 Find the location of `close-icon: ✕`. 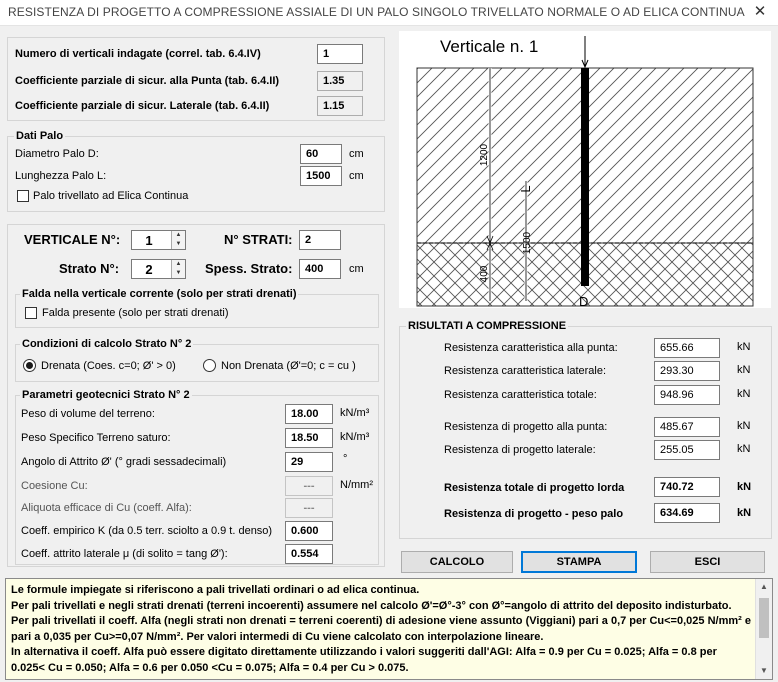

close-icon: ✕ is located at coordinates (760, 12).